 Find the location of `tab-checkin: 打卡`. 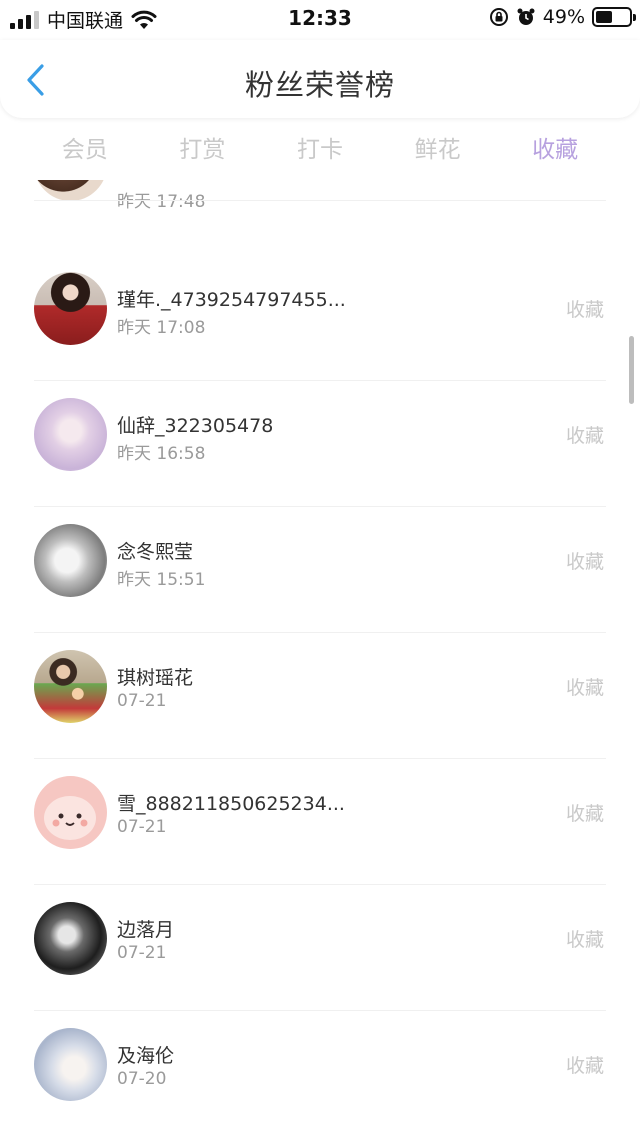

tab-checkin: 打卡 is located at coordinates (320, 151).